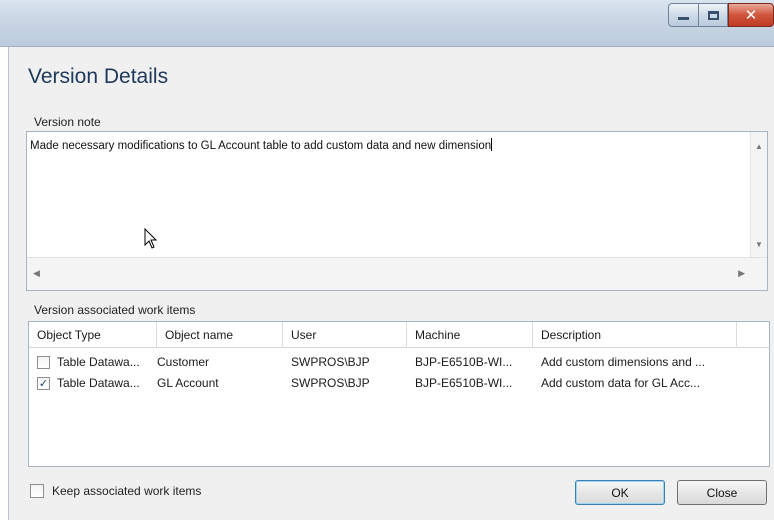  What do you see at coordinates (722, 492) in the screenshot?
I see `close-button: Close` at bounding box center [722, 492].